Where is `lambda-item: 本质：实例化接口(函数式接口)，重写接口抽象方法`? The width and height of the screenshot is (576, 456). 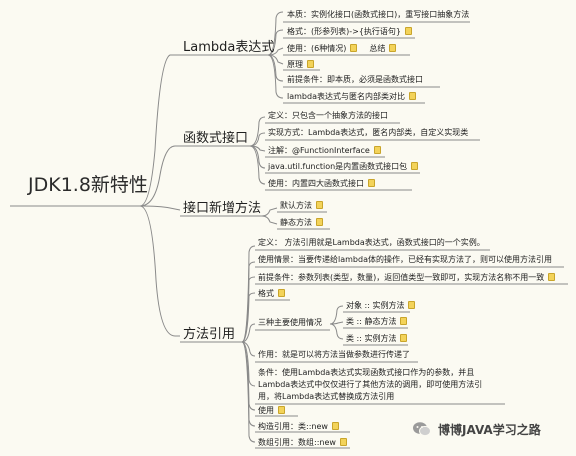
lambda-item: 本质：实例化接口(函数式接口)，重写接口抽象方法 is located at coordinates (378, 15).